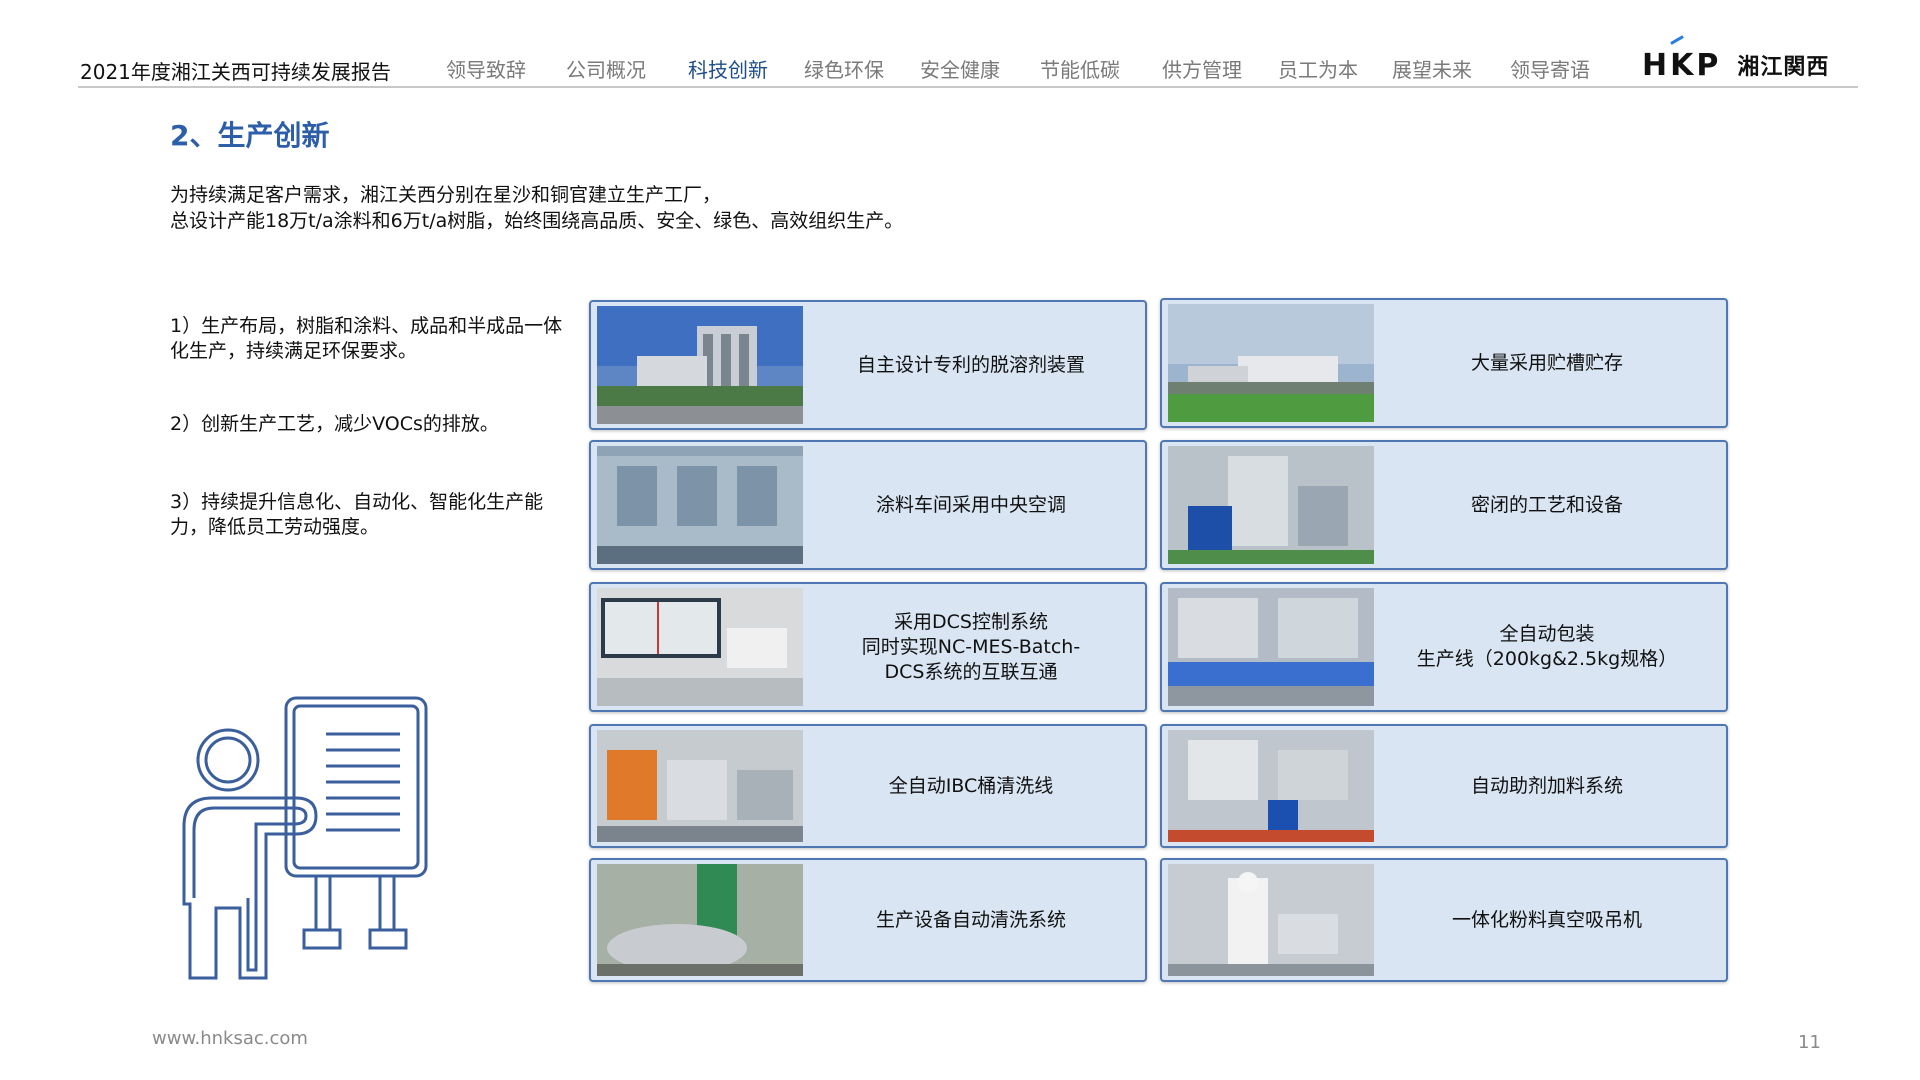 This screenshot has height=1080, width=1920. What do you see at coordinates (968, 87) in the screenshot?
I see `header-divider` at bounding box center [968, 87].